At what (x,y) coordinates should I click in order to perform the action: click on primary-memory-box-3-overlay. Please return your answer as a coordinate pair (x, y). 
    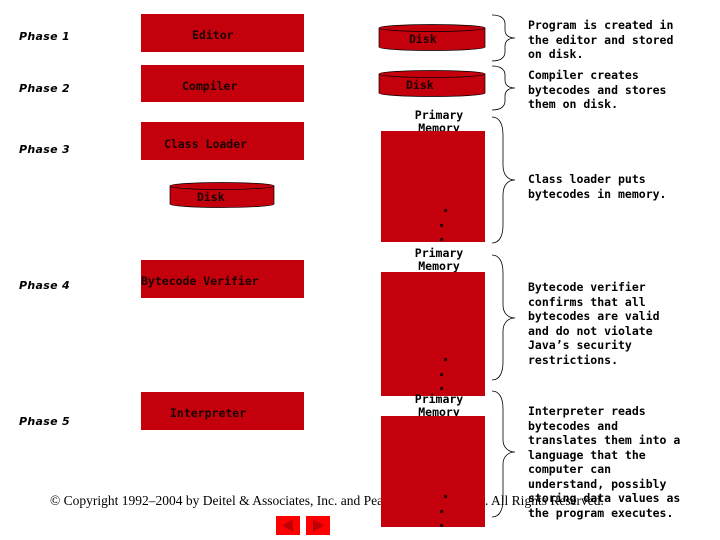
    Looking at the image, I should click on (433, 471).